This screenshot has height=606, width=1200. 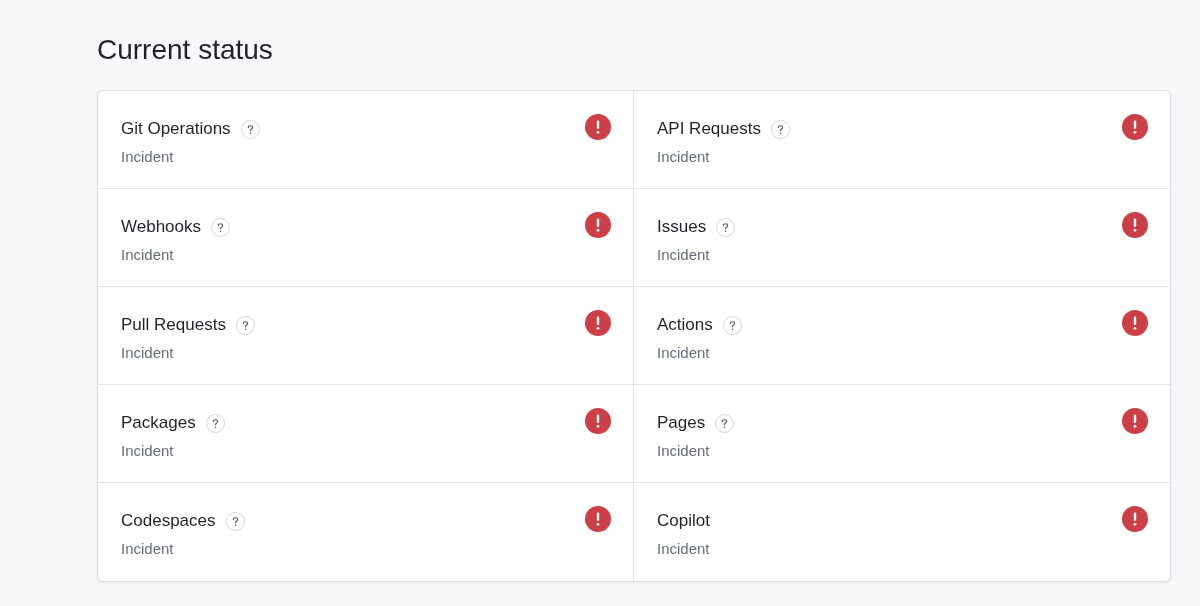 I want to click on component-name: Pages, so click(x=681, y=423).